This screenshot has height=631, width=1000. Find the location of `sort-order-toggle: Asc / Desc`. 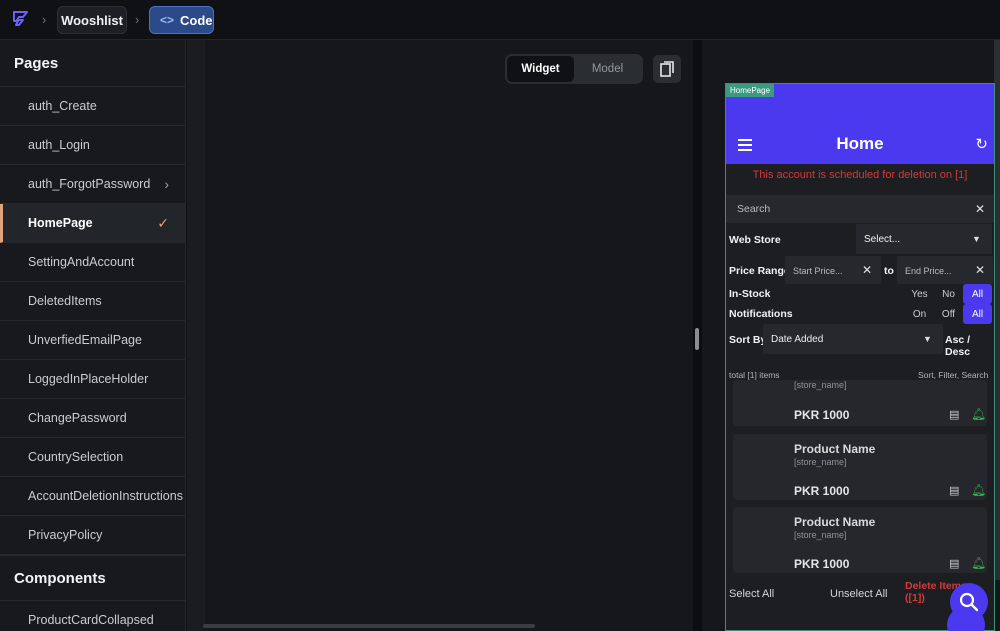

sort-order-toggle: Asc / Desc is located at coordinates (969, 346).